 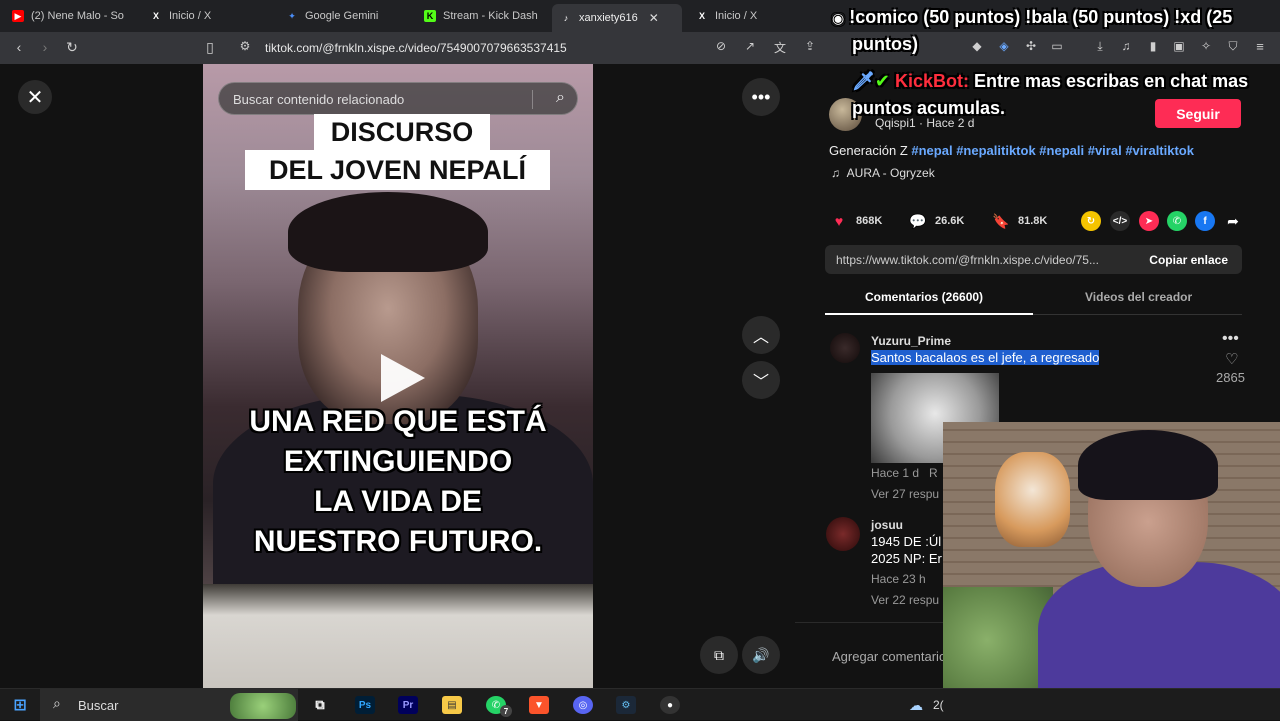 What do you see at coordinates (856, 221) in the screenshot?
I see `like-button: ♥ 868K` at bounding box center [856, 221].